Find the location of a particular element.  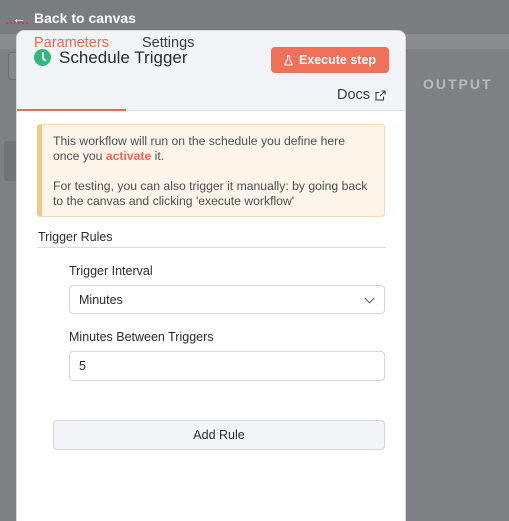

minutes-between-triggers-input is located at coordinates (227, 366).